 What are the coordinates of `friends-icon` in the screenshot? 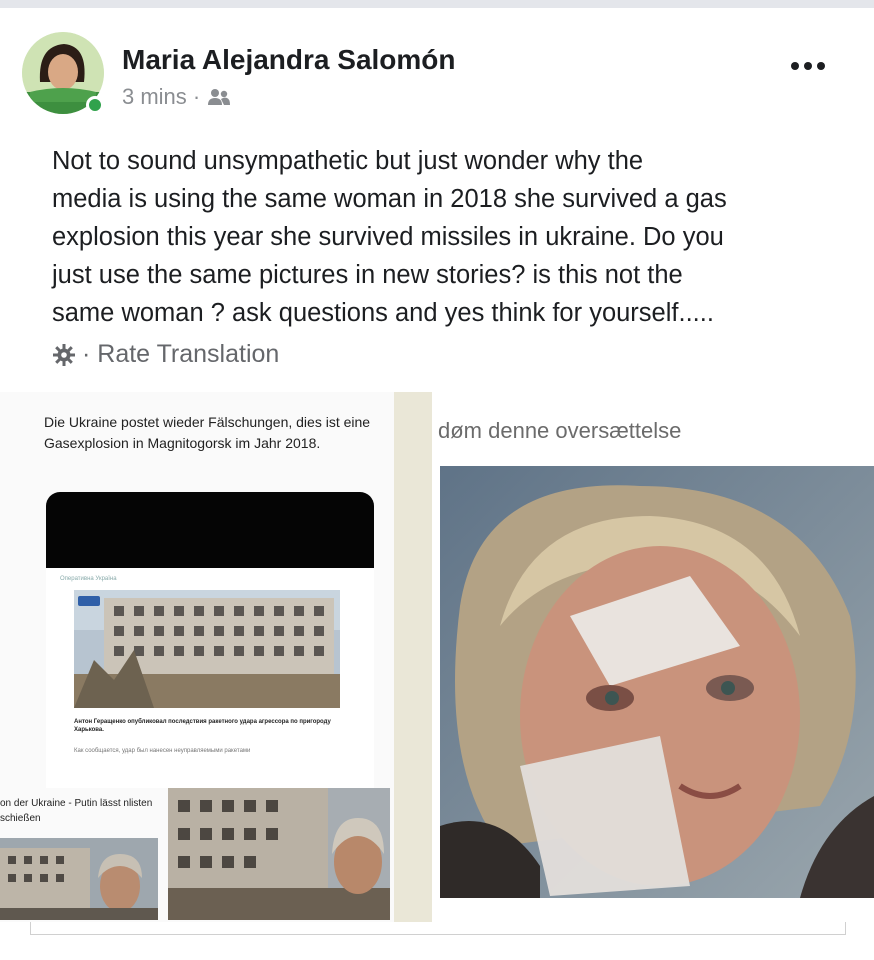 It's located at (219, 97).